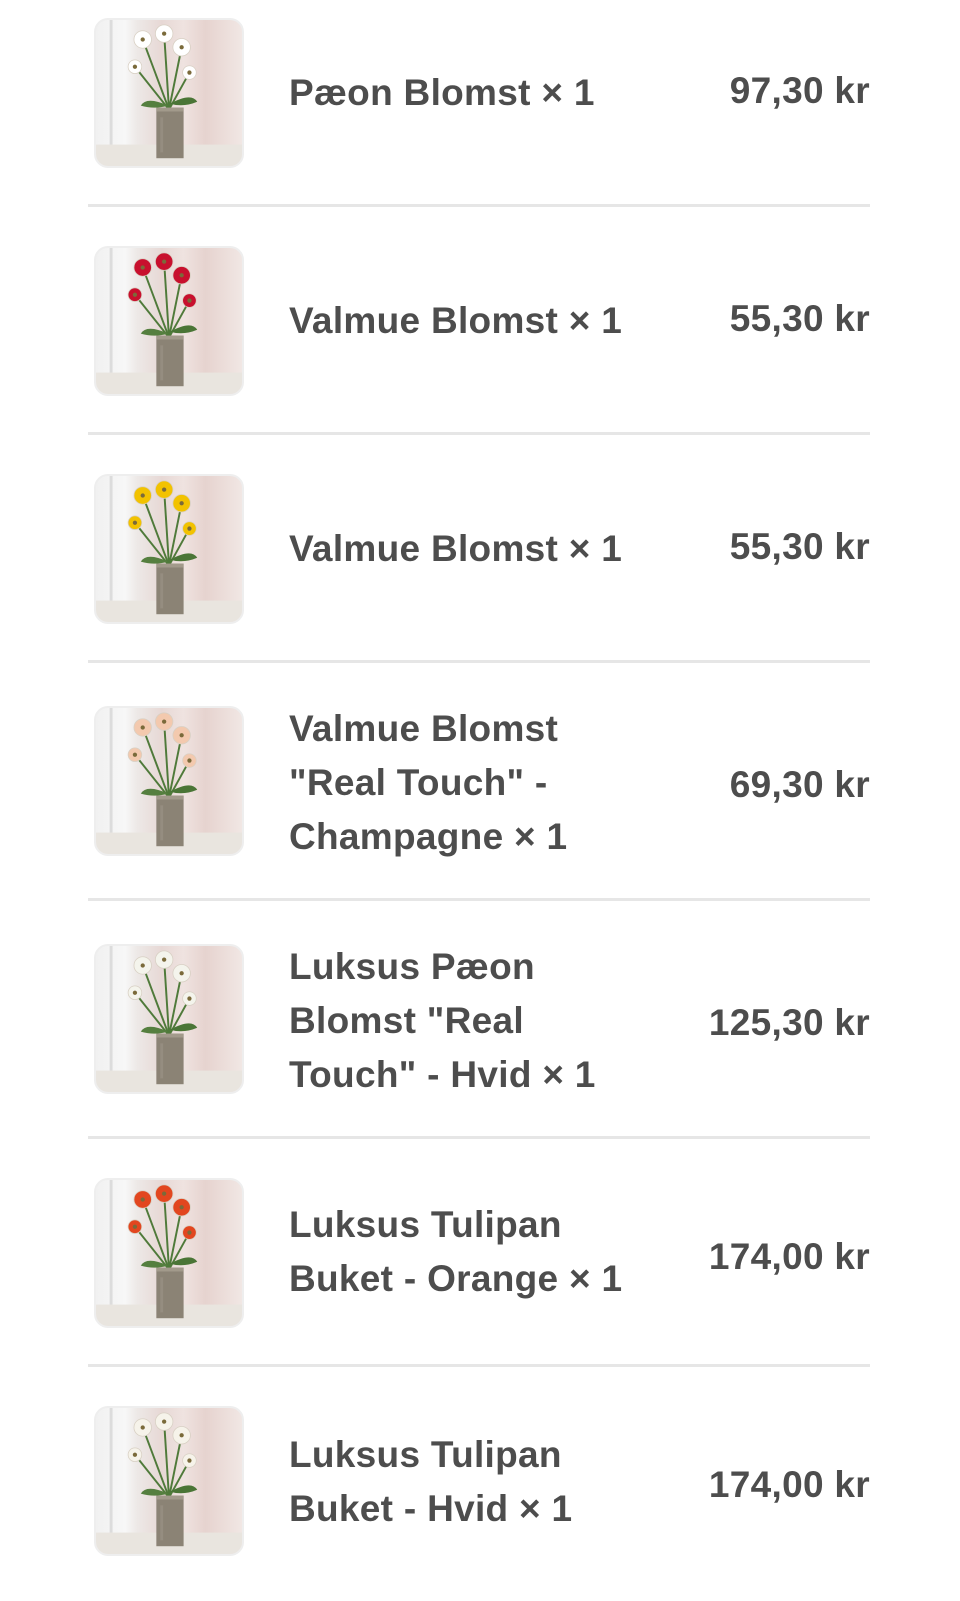 The width and height of the screenshot is (960, 1601). What do you see at coordinates (799, 784) in the screenshot?
I see `product-price: 69,30 kr` at bounding box center [799, 784].